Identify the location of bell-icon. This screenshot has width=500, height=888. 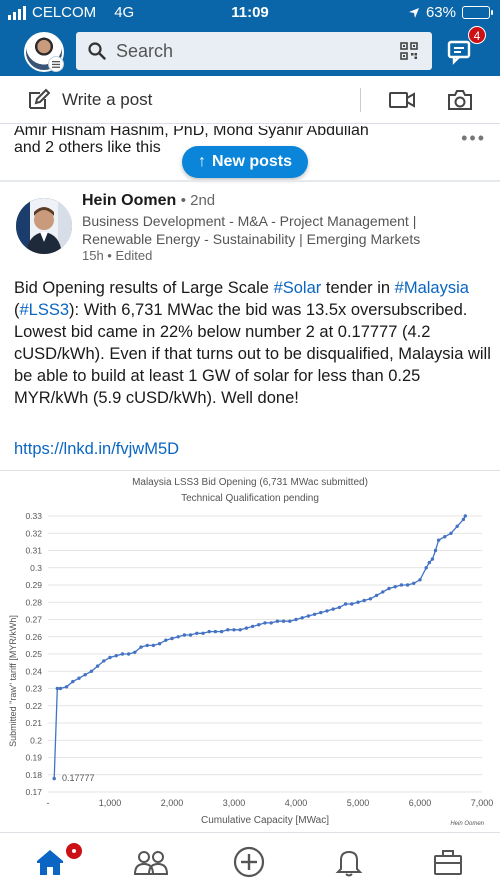
(349, 863).